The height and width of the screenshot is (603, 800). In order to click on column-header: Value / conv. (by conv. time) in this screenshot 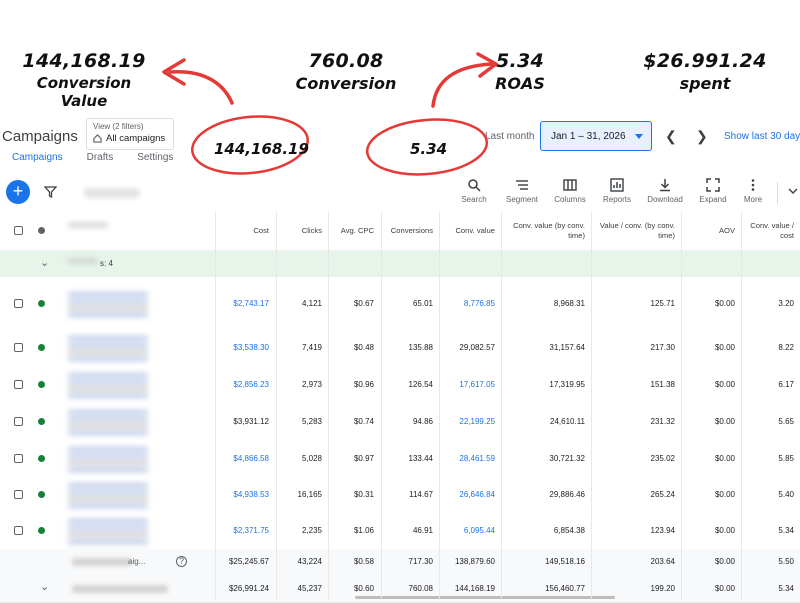, I will do `click(636, 231)`.